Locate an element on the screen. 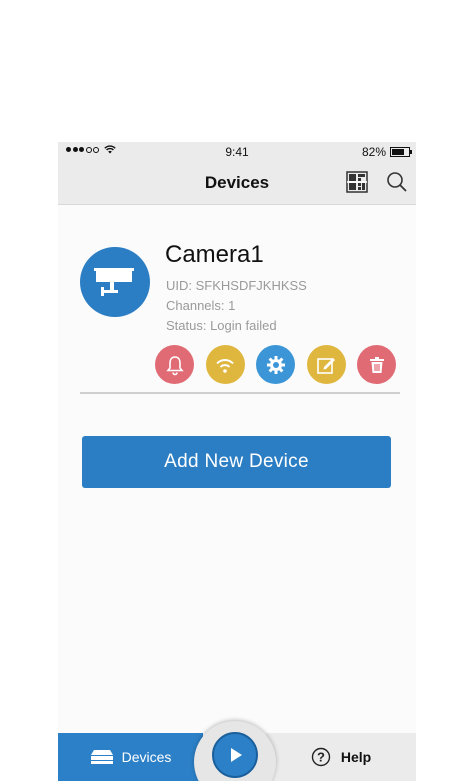 This screenshot has height=781, width=474. nav-bar: Devices is located at coordinates (237, 183).